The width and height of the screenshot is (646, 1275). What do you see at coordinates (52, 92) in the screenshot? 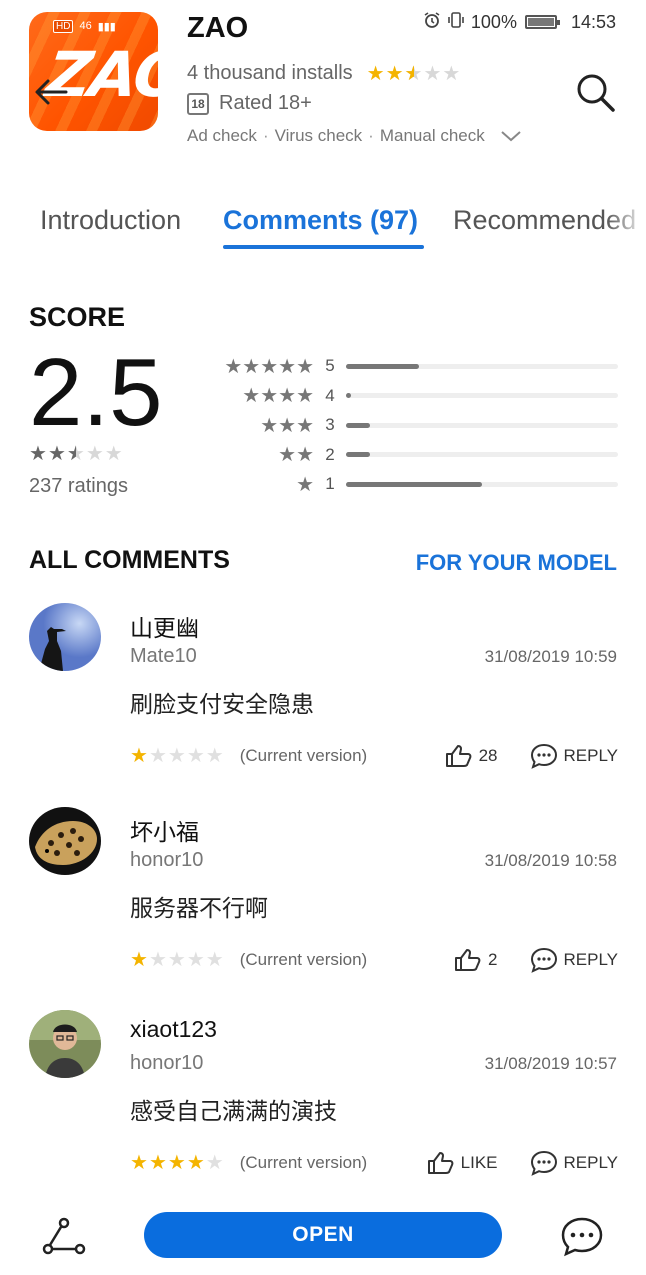
I see `back-button` at bounding box center [52, 92].